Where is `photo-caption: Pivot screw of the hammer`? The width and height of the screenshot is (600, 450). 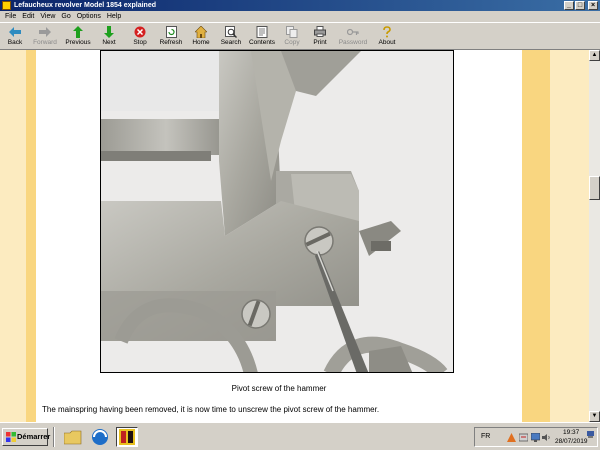 photo-caption: Pivot screw of the hammer is located at coordinates (279, 388).